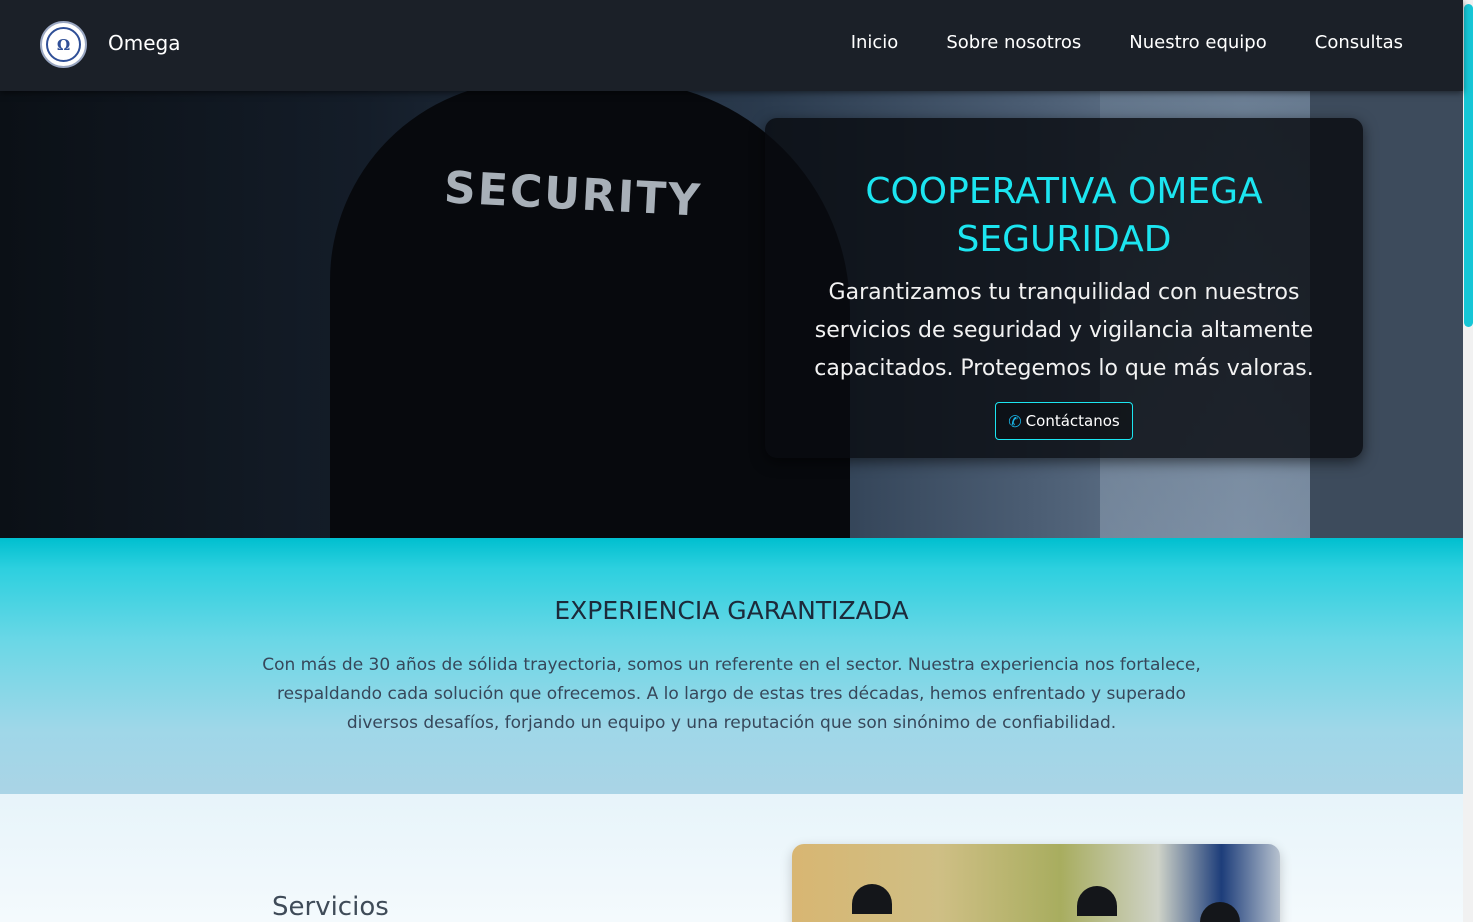 This screenshot has width=1473, height=922. I want to click on omega-logo: Ω, so click(63, 44).